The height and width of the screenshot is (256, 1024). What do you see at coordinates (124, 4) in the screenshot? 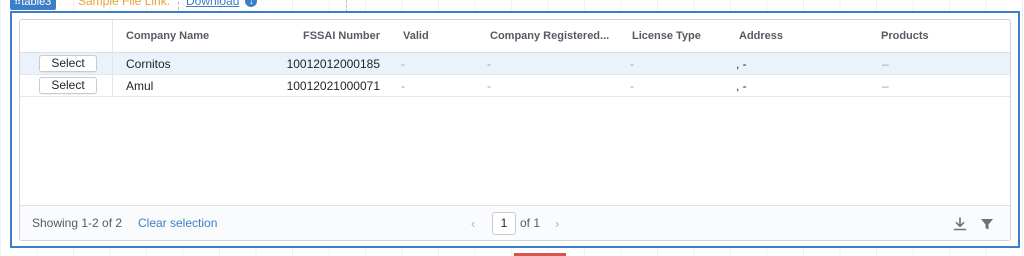
I see `sample-file-label: Sample File Link:` at bounding box center [124, 4].